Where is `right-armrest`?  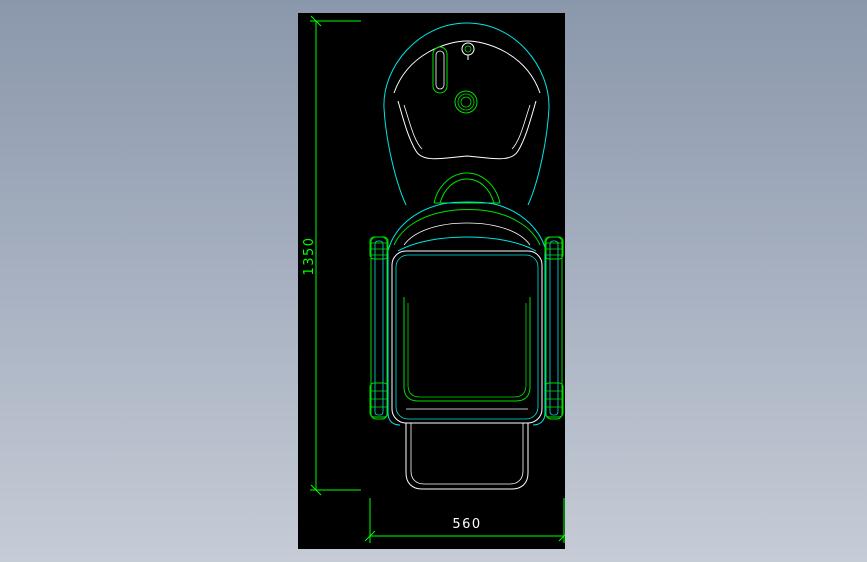 right-armrest is located at coordinates (554, 328).